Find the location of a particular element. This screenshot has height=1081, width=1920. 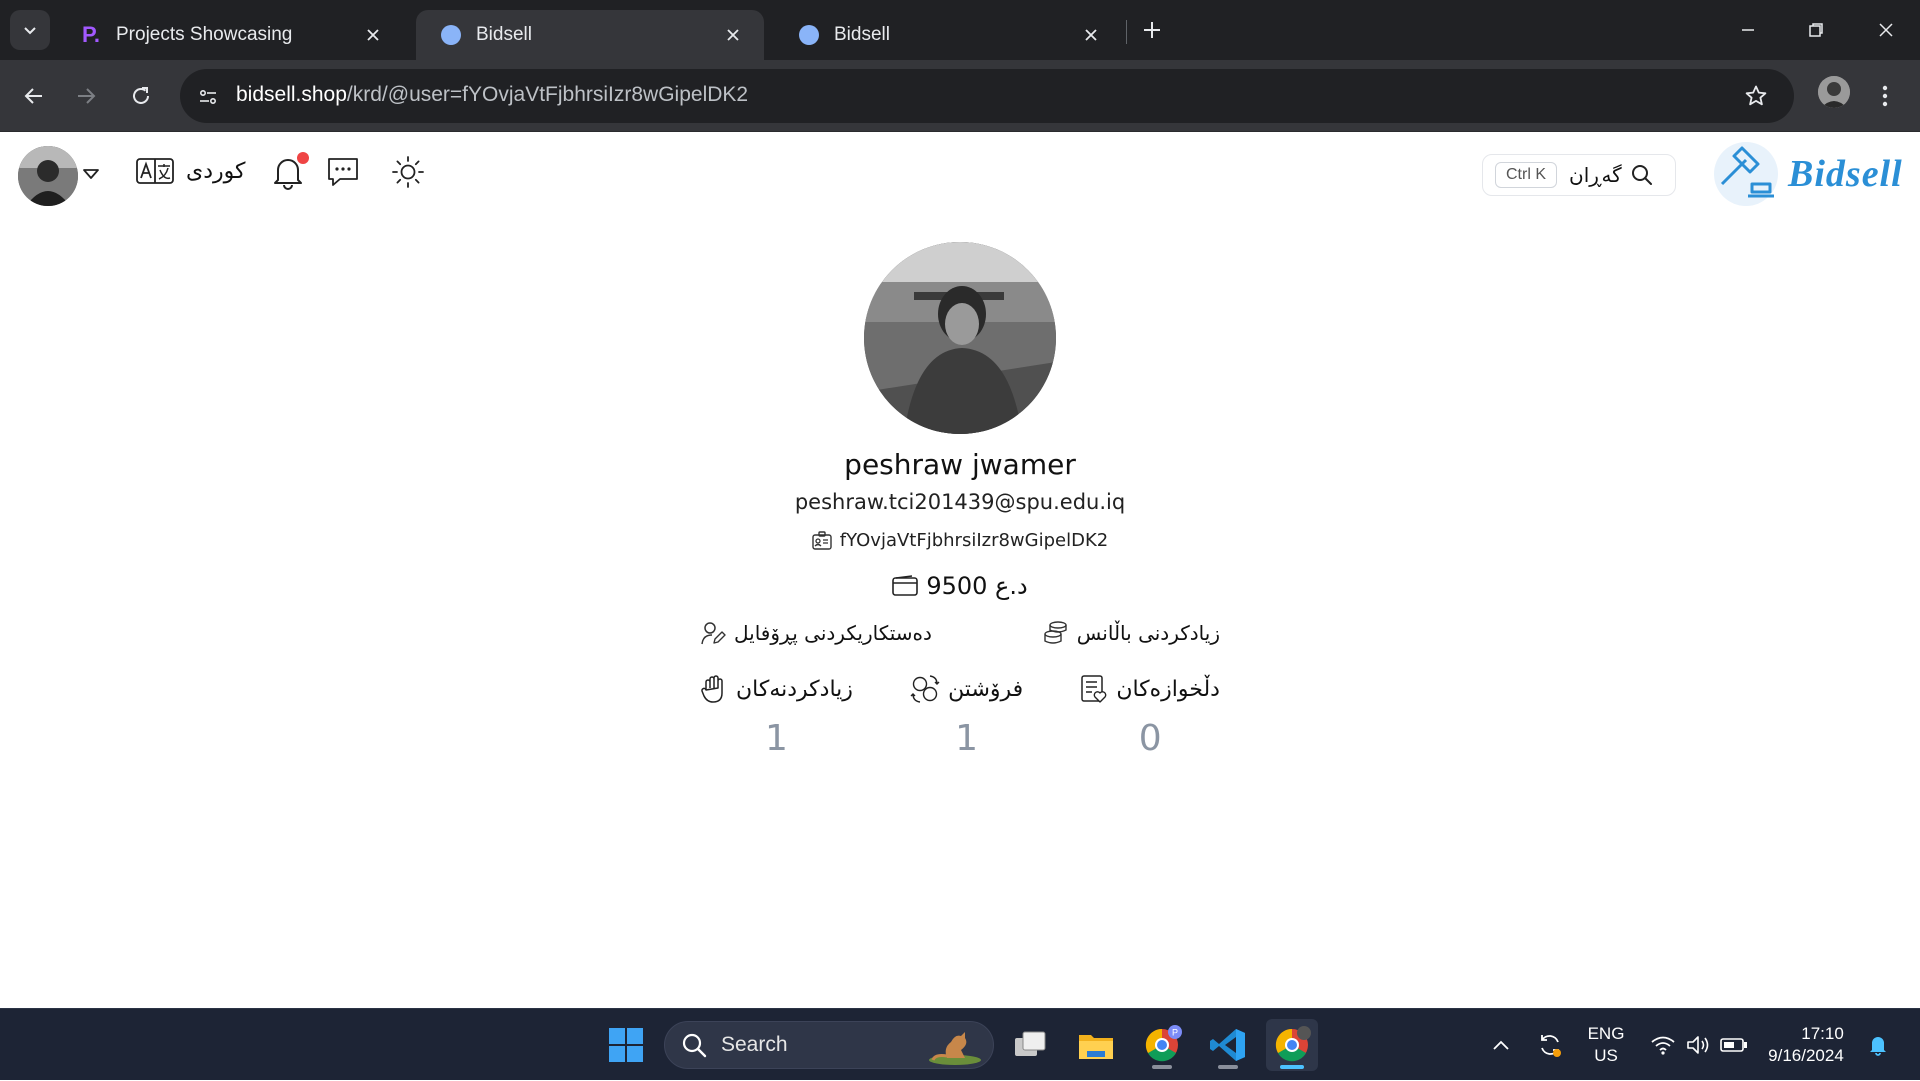

battery-icon is located at coordinates (1733, 1045).